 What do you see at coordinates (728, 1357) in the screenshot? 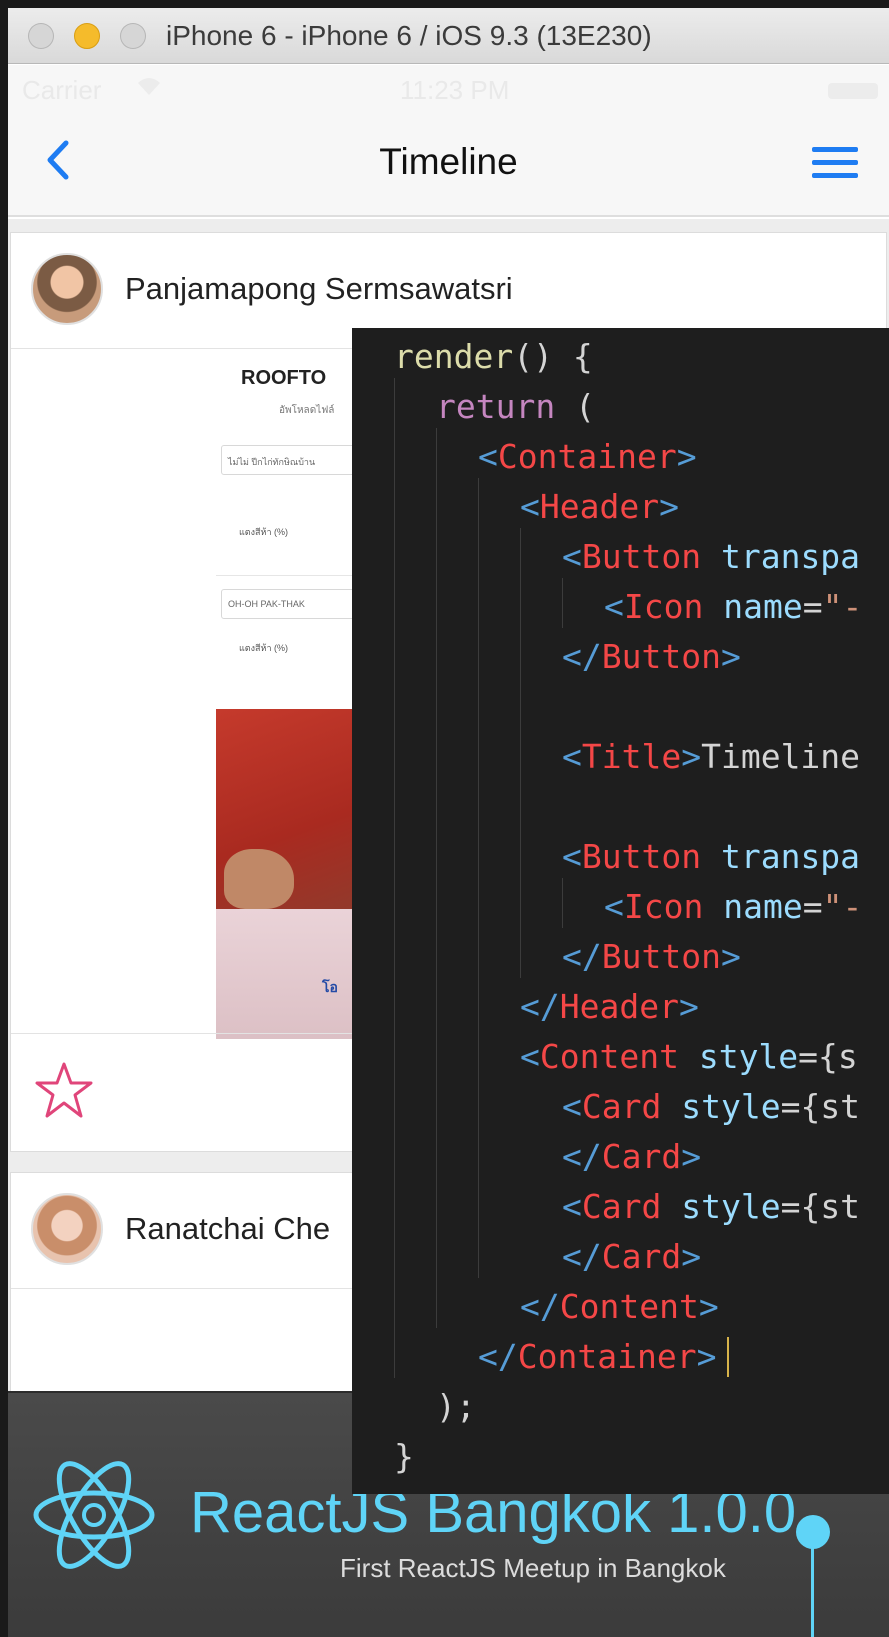
I see `text-cursor` at bounding box center [728, 1357].